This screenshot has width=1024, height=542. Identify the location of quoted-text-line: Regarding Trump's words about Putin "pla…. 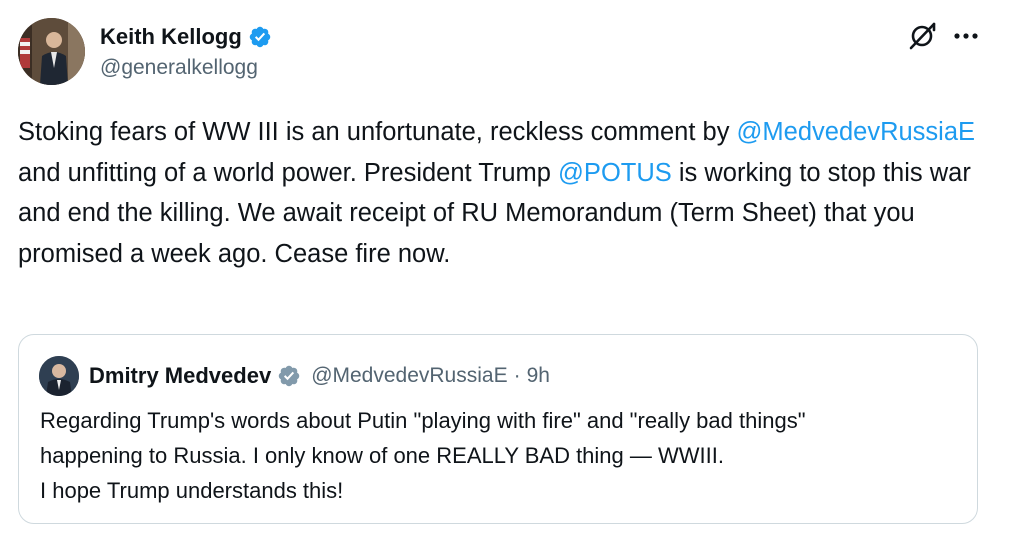
(423, 420).